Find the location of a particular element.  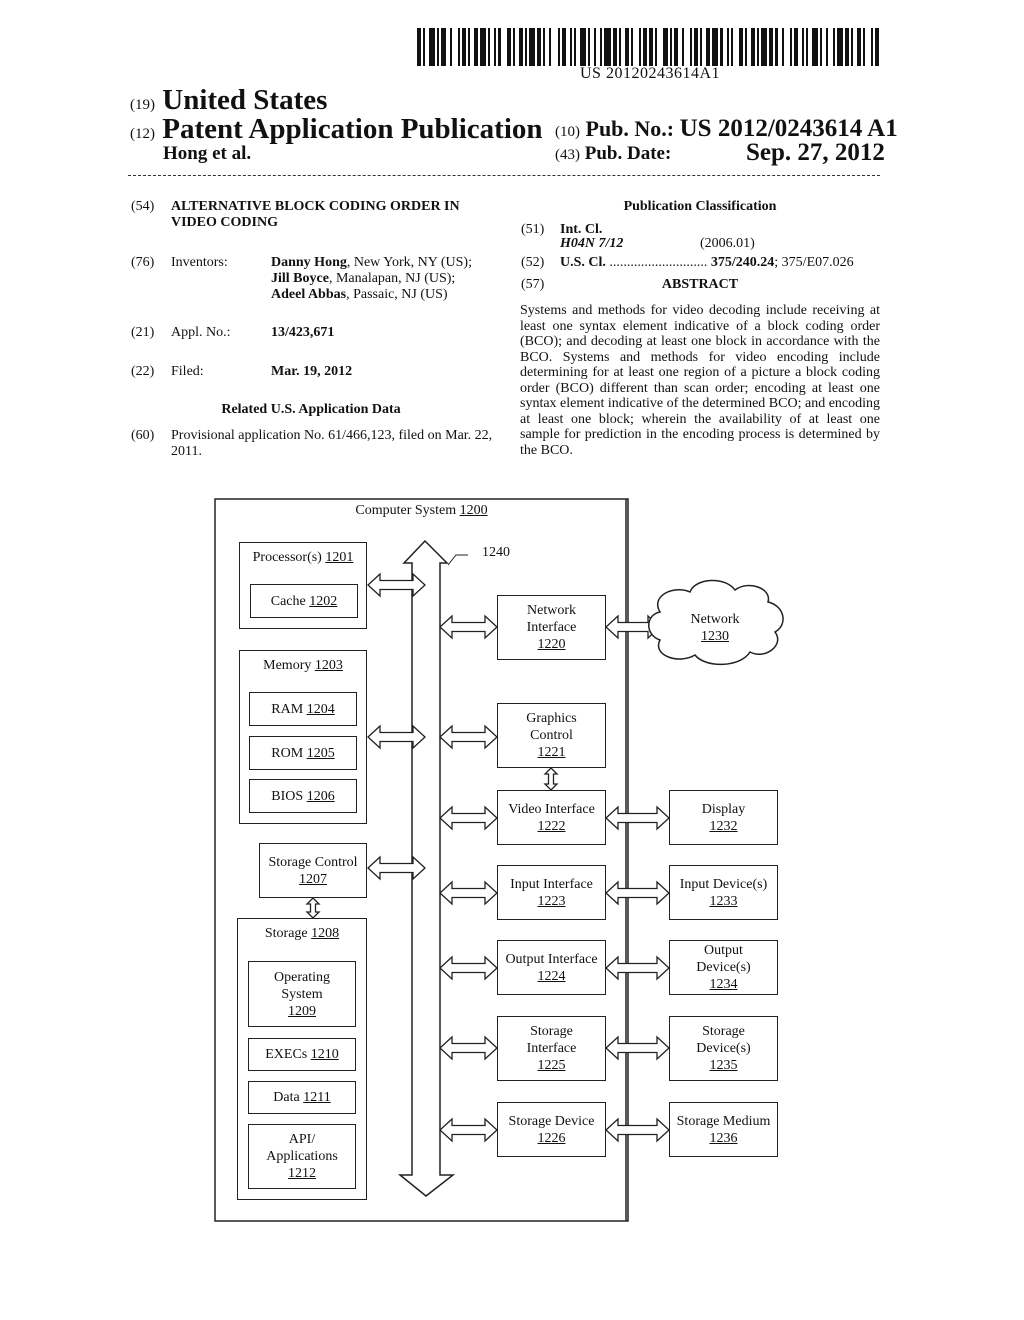

storage-control-box: Storage Control 1207 is located at coordinates (313, 870).